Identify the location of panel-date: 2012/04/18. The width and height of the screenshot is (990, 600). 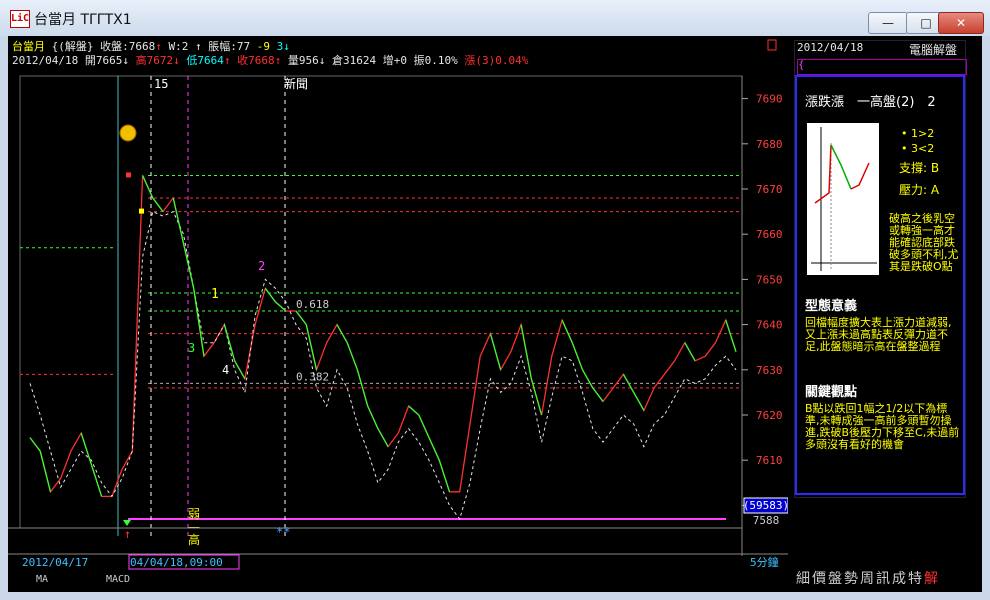
(830, 47).